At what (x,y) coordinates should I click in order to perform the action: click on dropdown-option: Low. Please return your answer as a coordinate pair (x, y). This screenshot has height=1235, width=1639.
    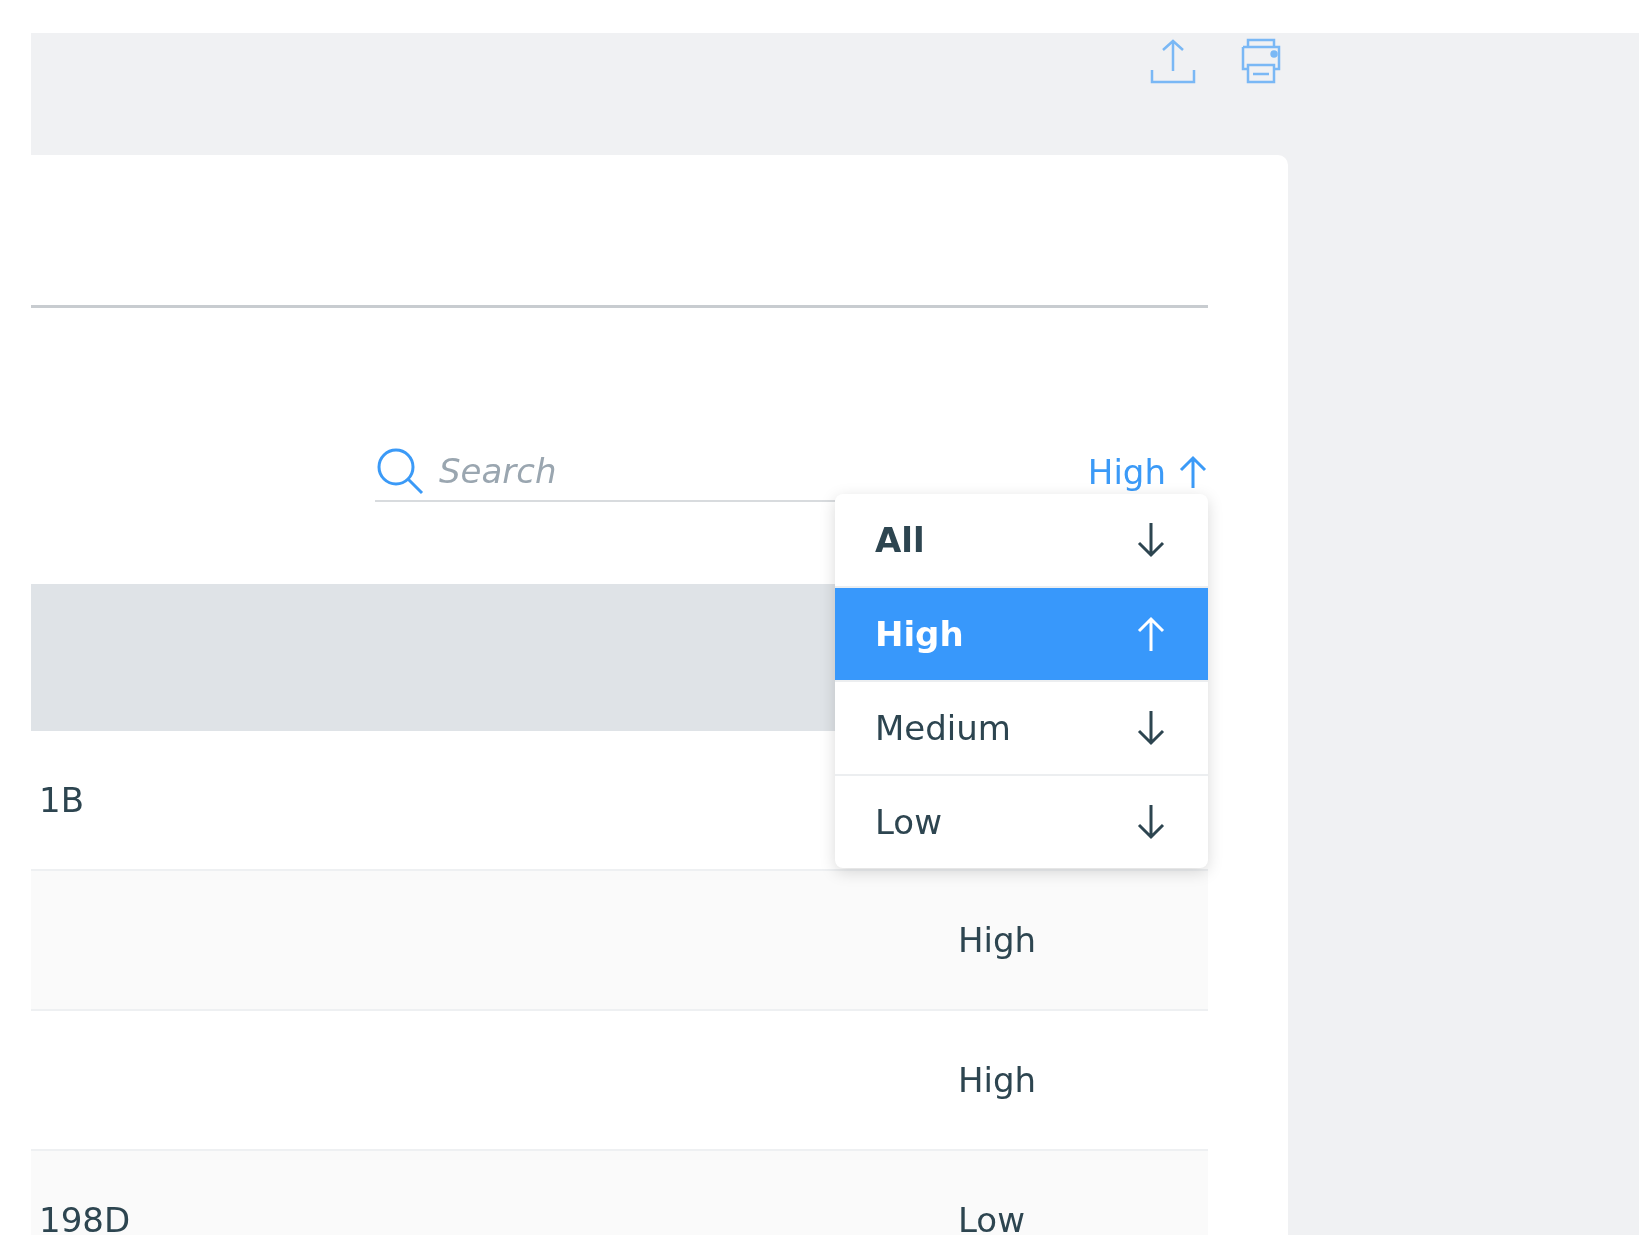
    Looking at the image, I should click on (1021, 822).